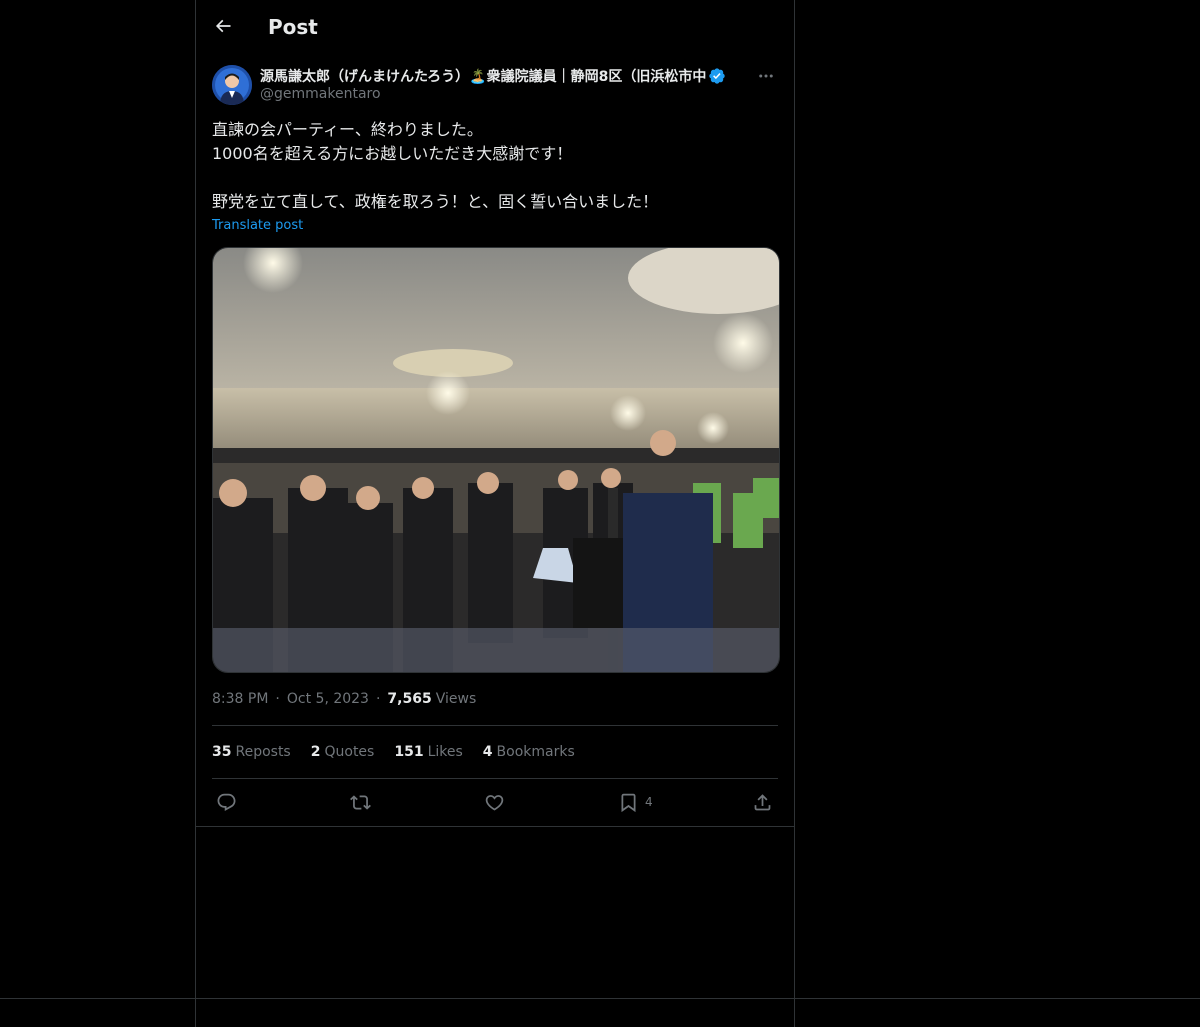 Image resolution: width=1200 pixels, height=1027 pixels. What do you see at coordinates (535, 752) in the screenshot?
I see `bookmarks-label: Bookmarks` at bounding box center [535, 752].